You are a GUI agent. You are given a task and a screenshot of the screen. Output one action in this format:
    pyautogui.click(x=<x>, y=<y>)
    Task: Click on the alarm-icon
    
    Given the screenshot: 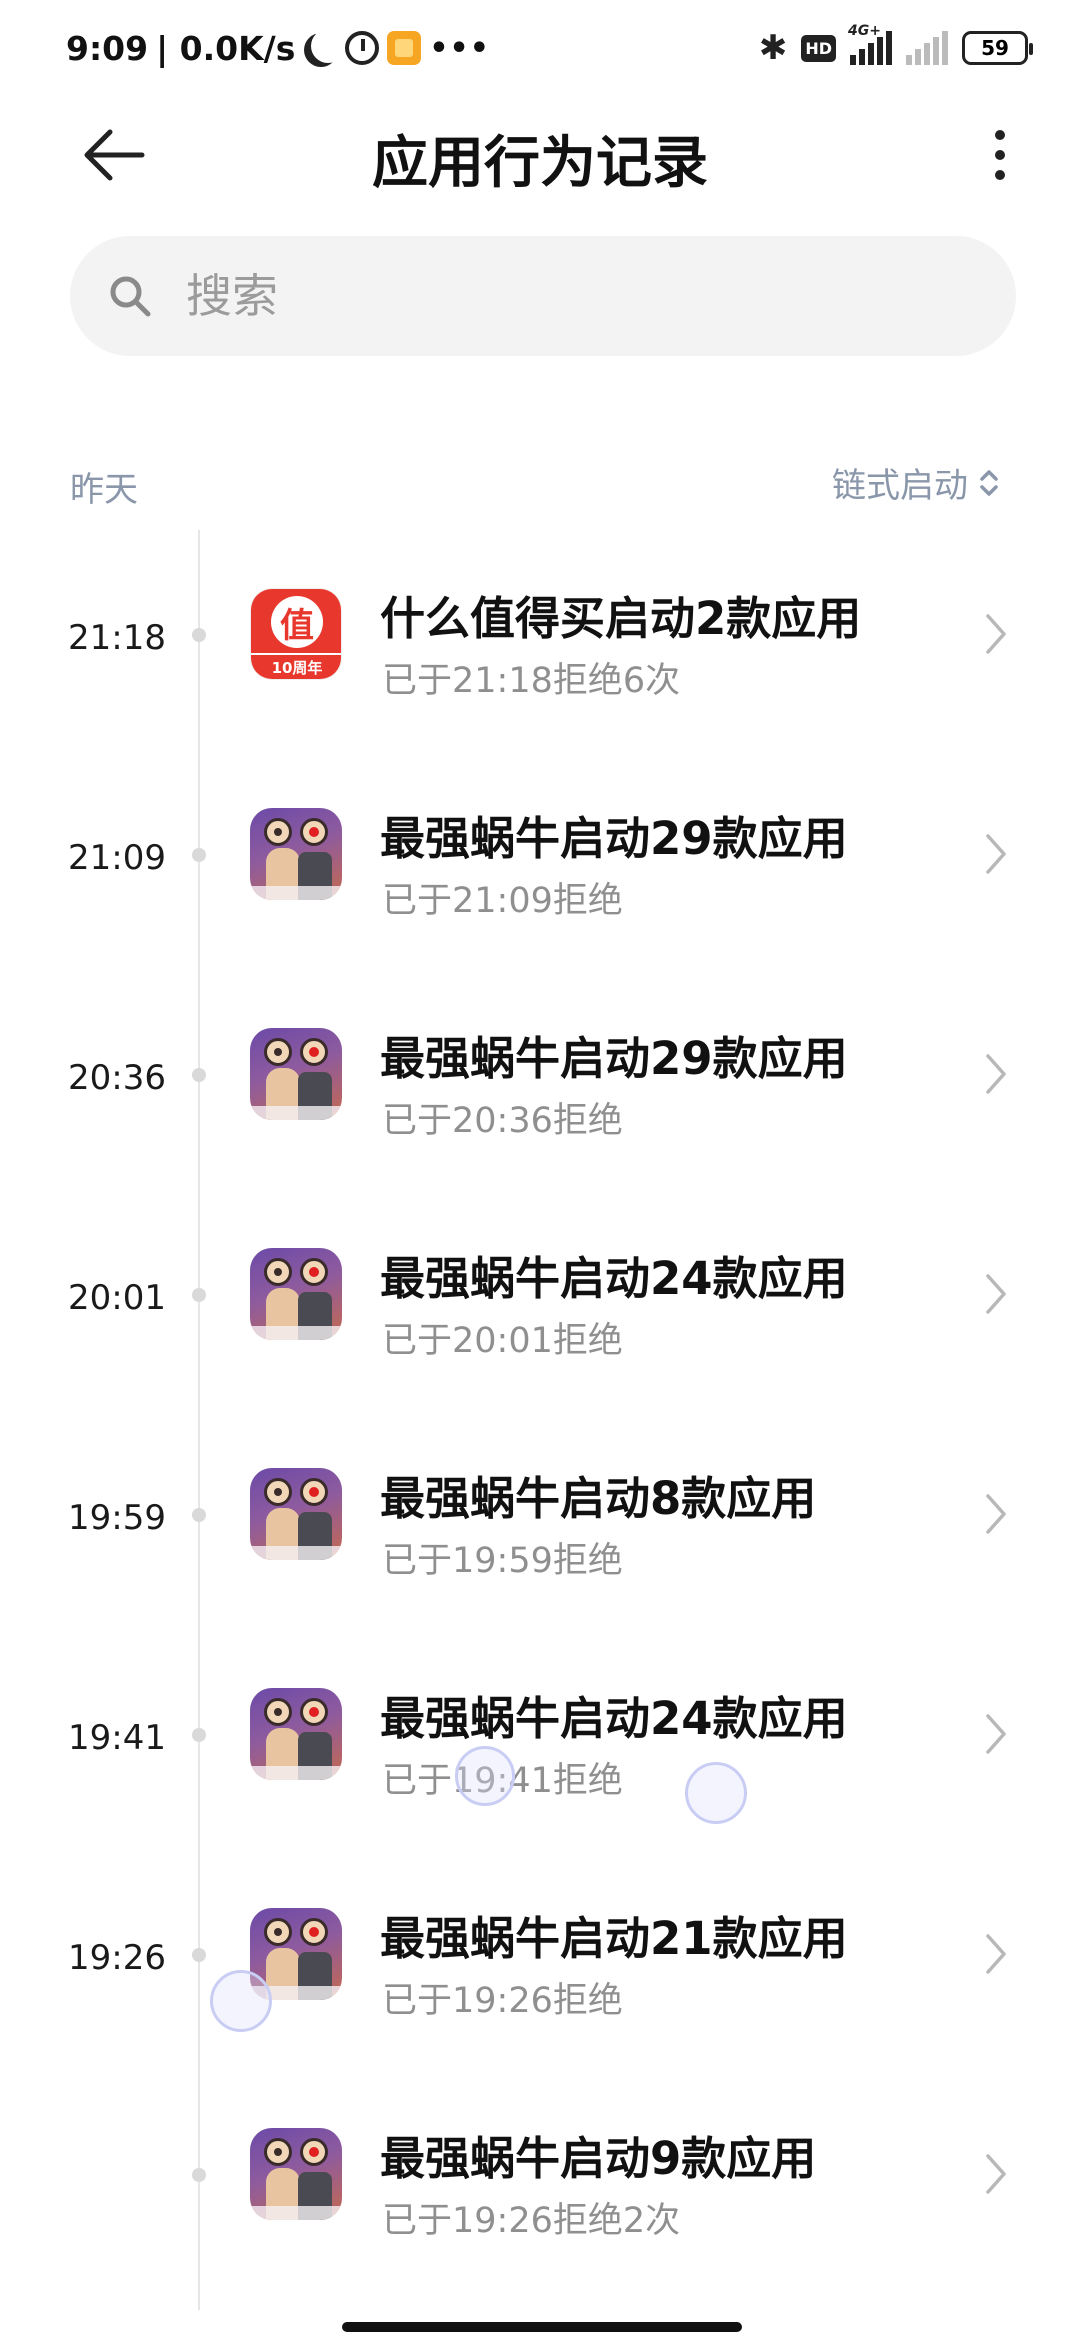 What is the action you would take?
    pyautogui.click(x=362, y=48)
    